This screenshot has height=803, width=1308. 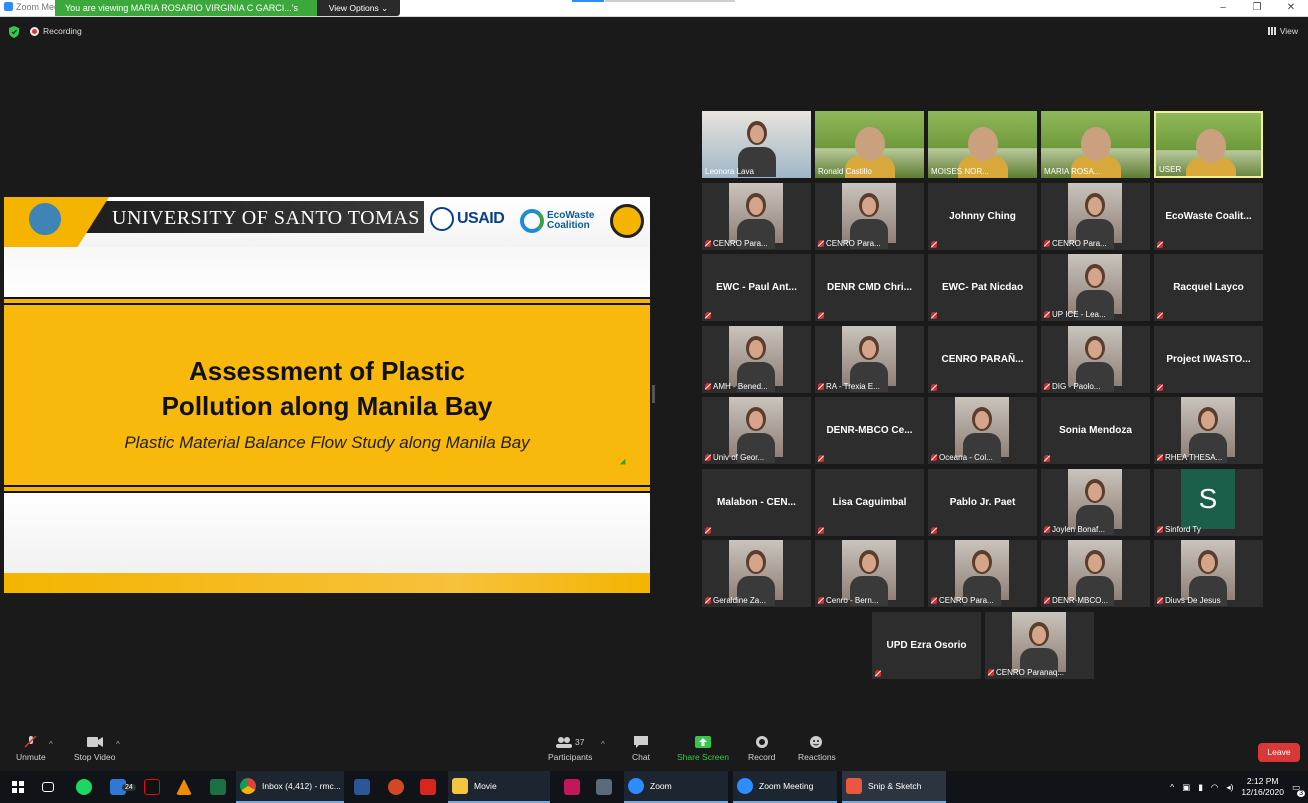 What do you see at coordinates (94, 749) in the screenshot?
I see `stop-video-button: Stop Video` at bounding box center [94, 749].